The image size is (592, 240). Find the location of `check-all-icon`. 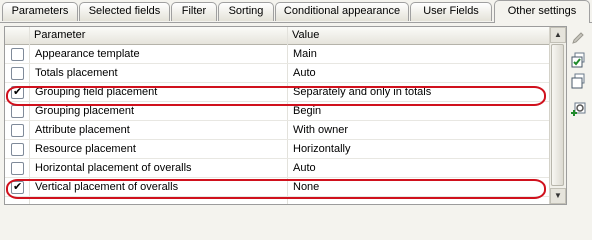

check-all-icon is located at coordinates (578, 60).